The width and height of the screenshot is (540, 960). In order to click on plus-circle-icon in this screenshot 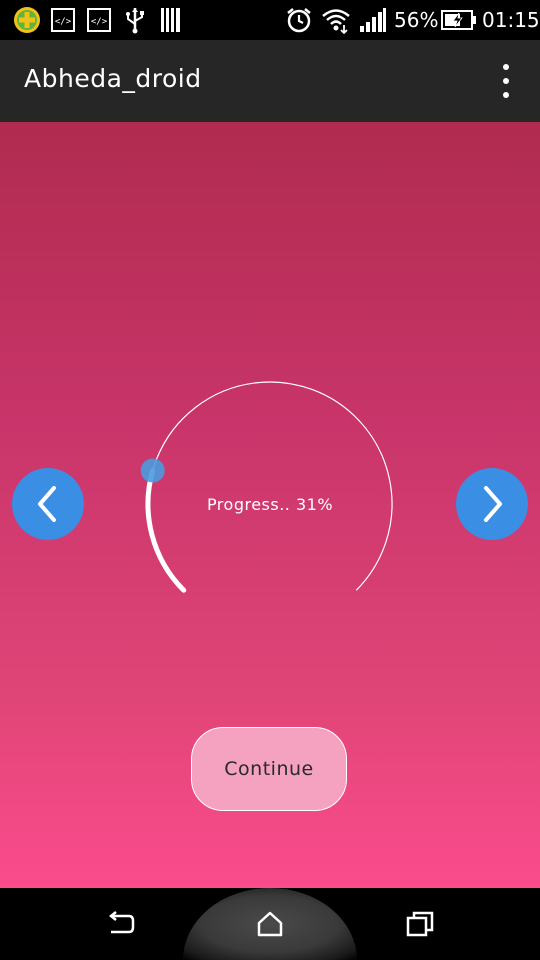, I will do `click(27, 20)`.